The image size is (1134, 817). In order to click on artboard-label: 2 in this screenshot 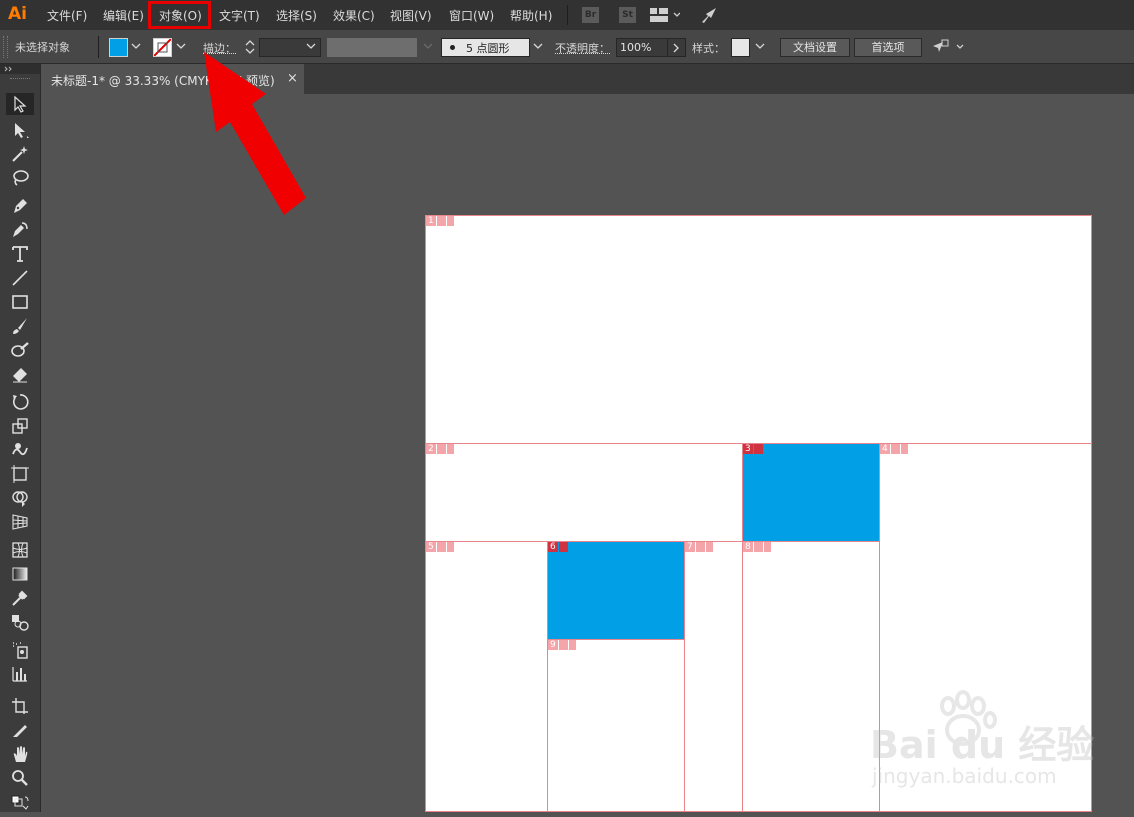, I will do `click(440, 449)`.